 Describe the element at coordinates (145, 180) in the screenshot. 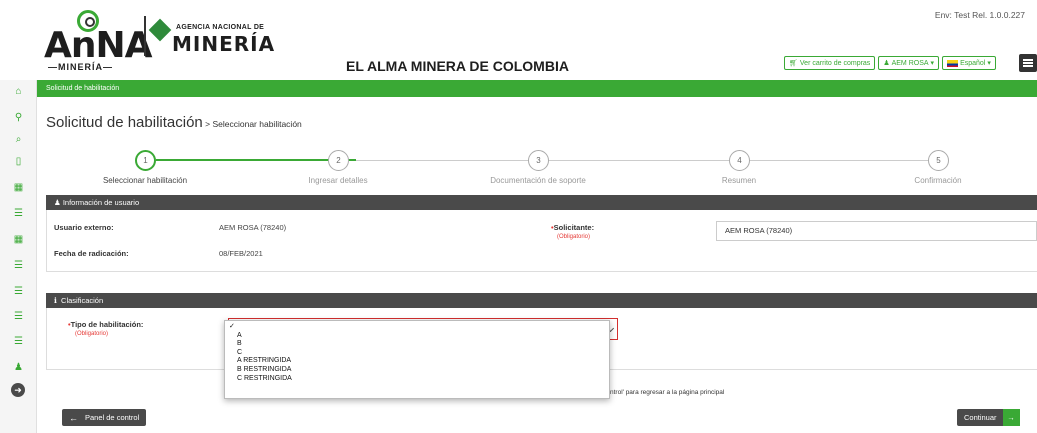

I see `step-1-label: Seleccionar habilitación` at that location.